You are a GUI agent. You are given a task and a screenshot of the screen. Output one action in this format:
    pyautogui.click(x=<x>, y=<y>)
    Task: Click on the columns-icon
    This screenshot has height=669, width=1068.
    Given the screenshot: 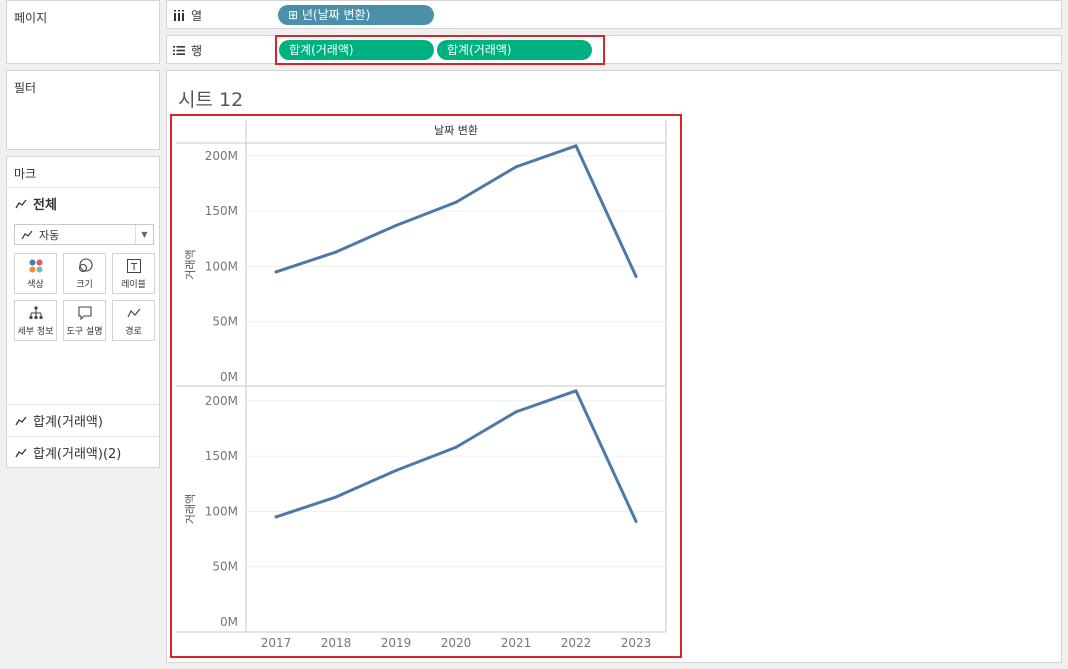 What is the action you would take?
    pyautogui.click(x=179, y=15)
    